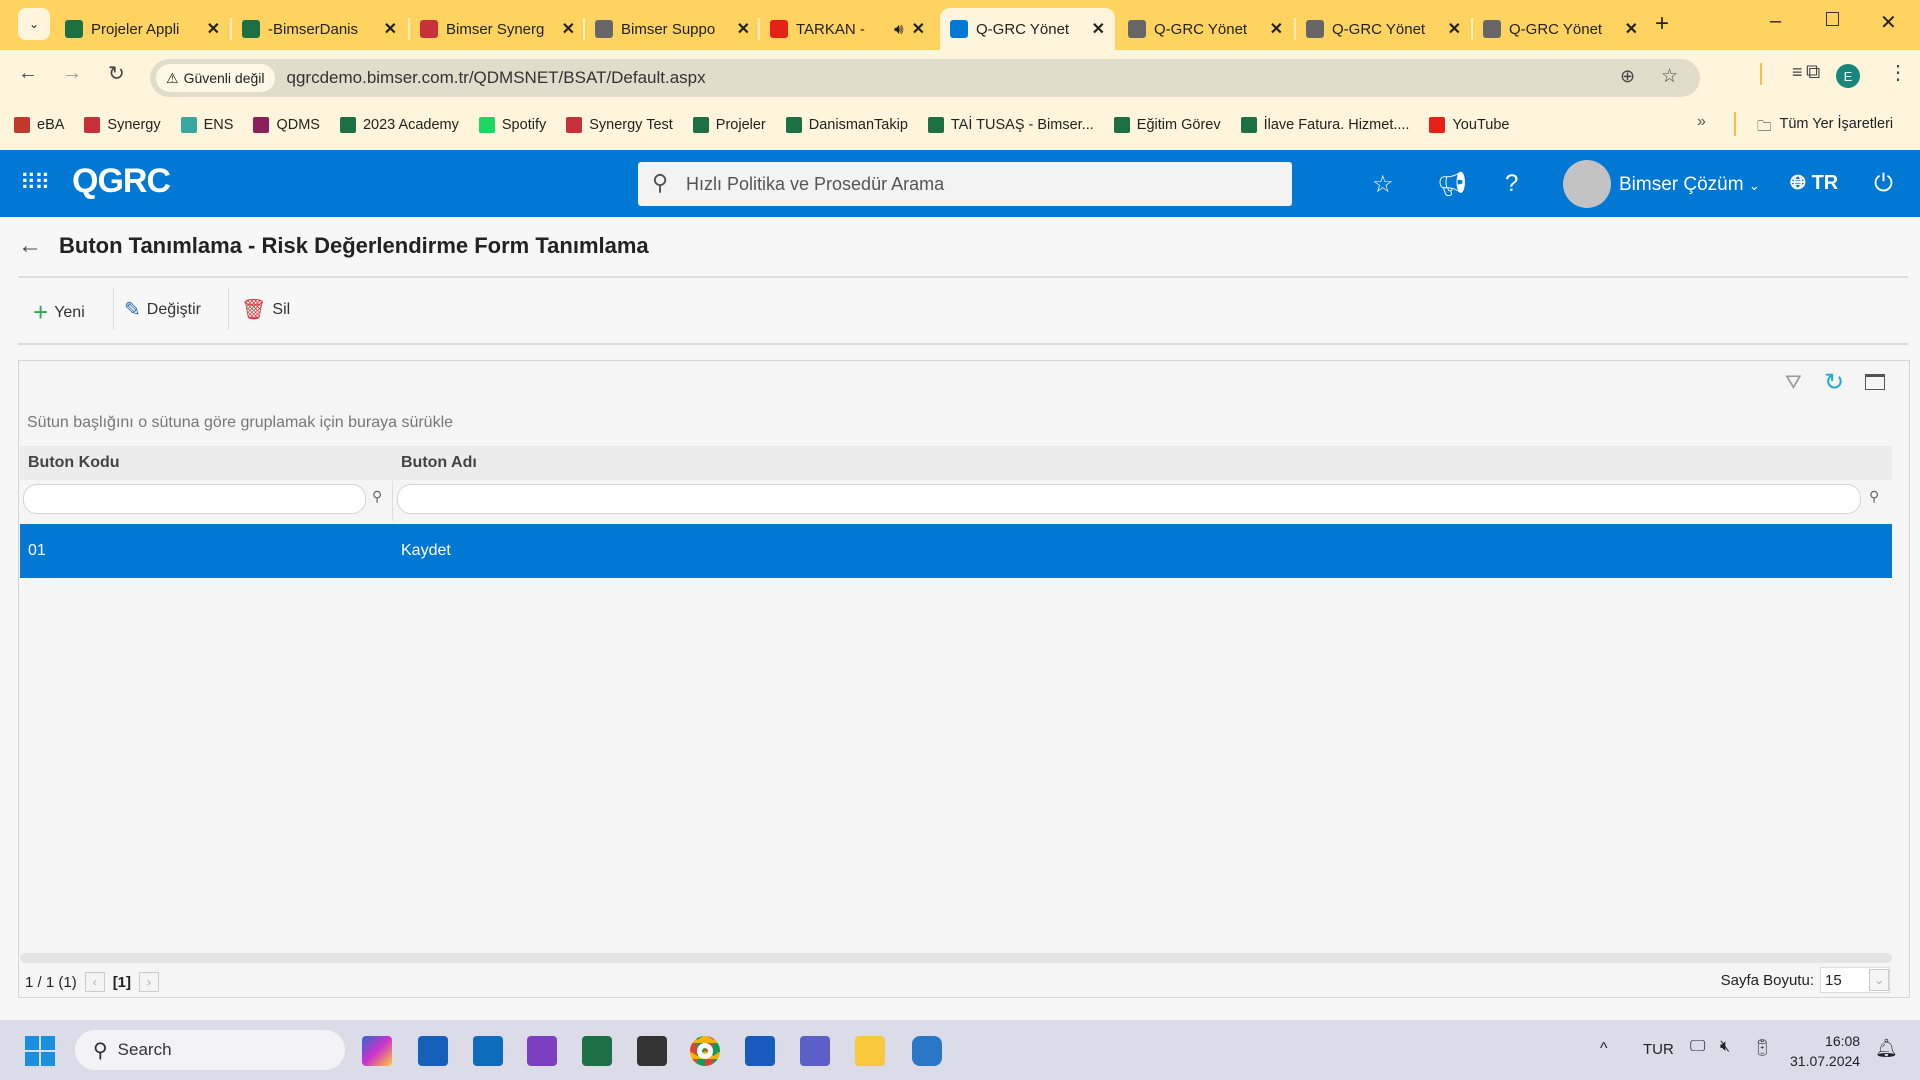 Image resolution: width=1920 pixels, height=1080 pixels. Describe the element at coordinates (497, 29) in the screenshot. I see `browser-tab: Bimser Synerg ✕` at that location.